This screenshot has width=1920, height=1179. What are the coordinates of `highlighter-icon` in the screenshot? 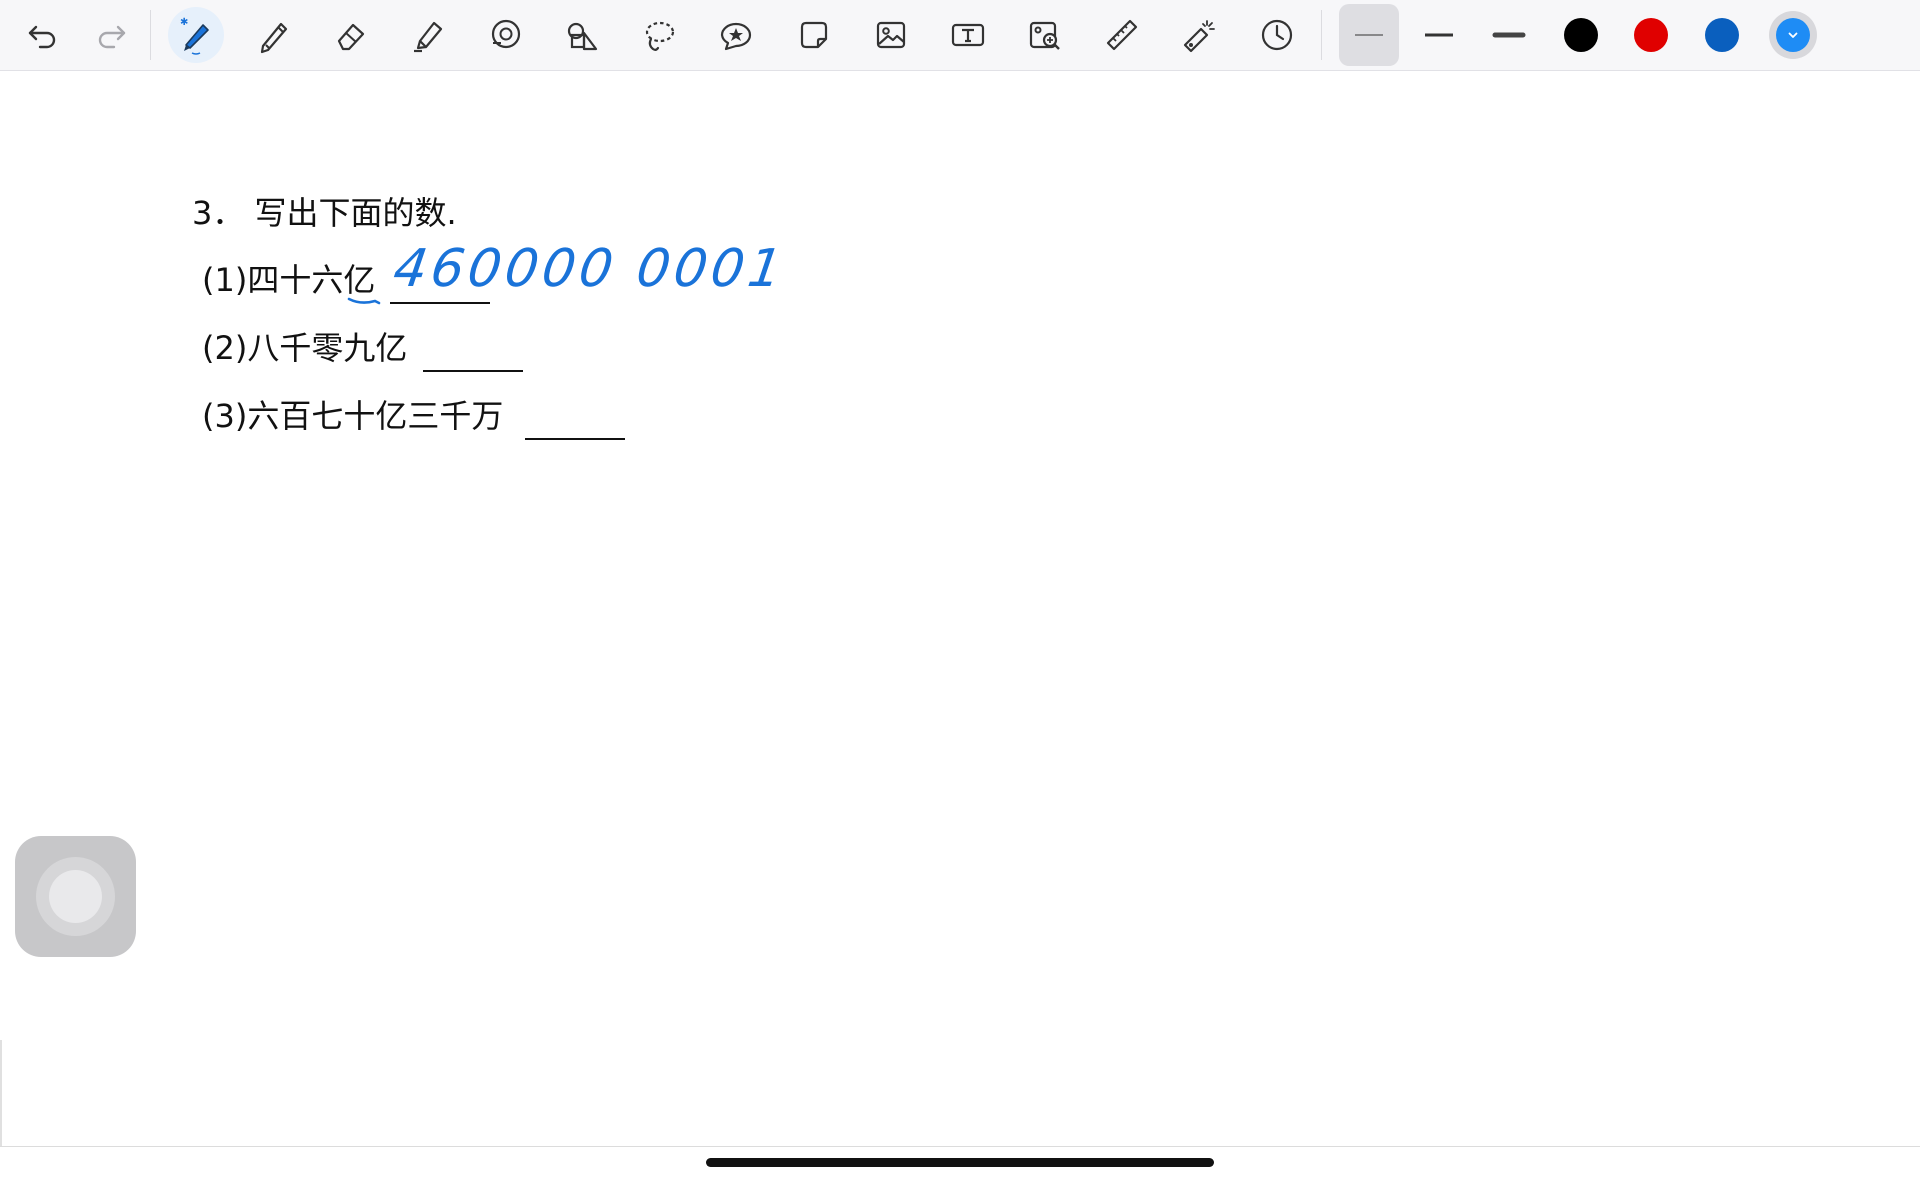 It's located at (428, 37).